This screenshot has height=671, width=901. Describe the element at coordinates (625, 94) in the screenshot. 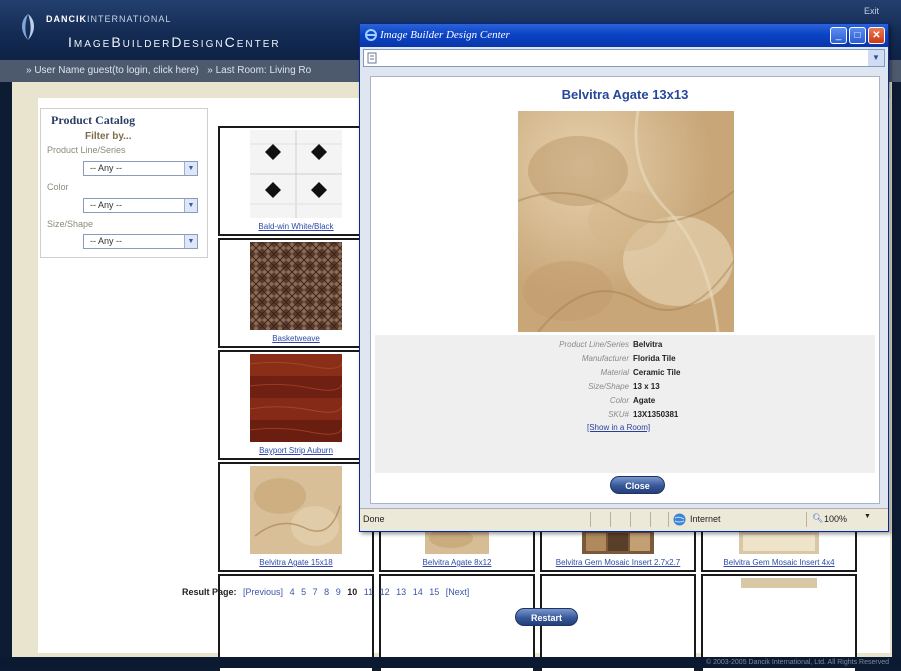

I see `product-title: Belvitra Agate 13x13` at that location.